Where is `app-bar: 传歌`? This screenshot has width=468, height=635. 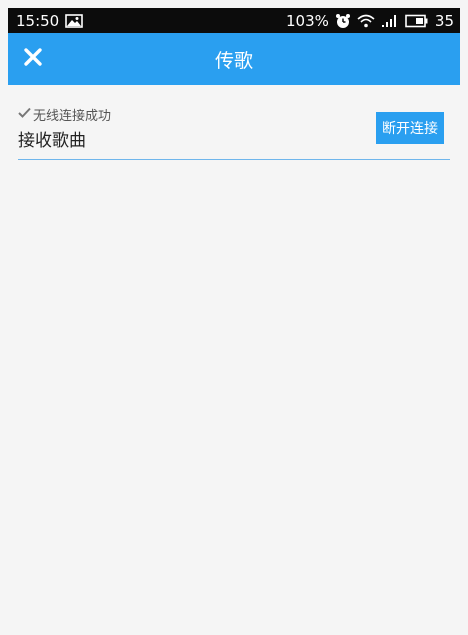
app-bar: 传歌 is located at coordinates (234, 59).